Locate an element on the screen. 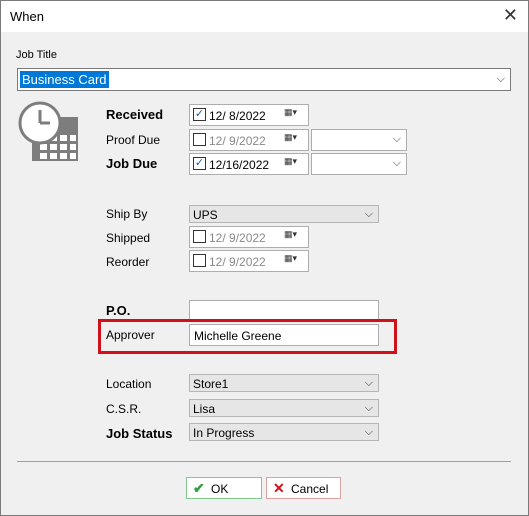  shipped-date-picker: 12/ 9/2022 ▦▾ is located at coordinates (249, 237).